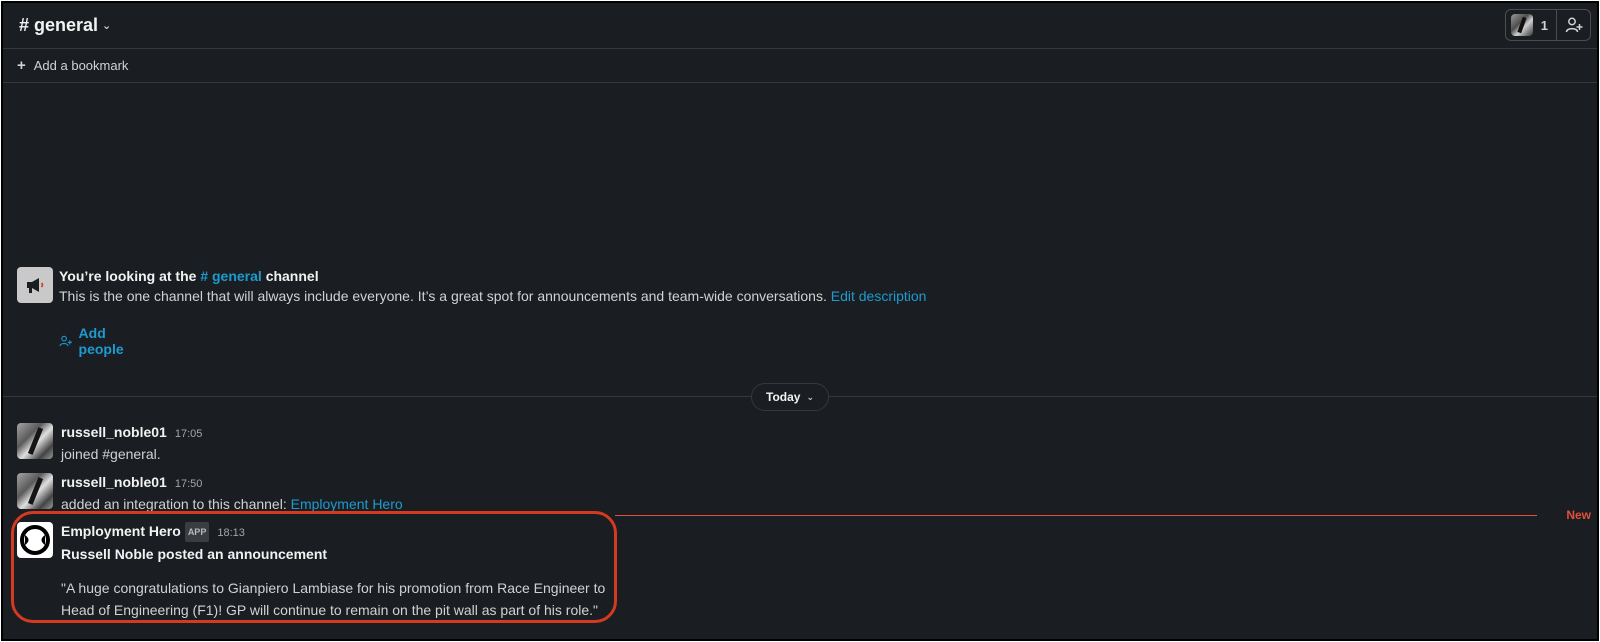  I want to click on message-header: Employment Hero APP 18:13, so click(586, 532).